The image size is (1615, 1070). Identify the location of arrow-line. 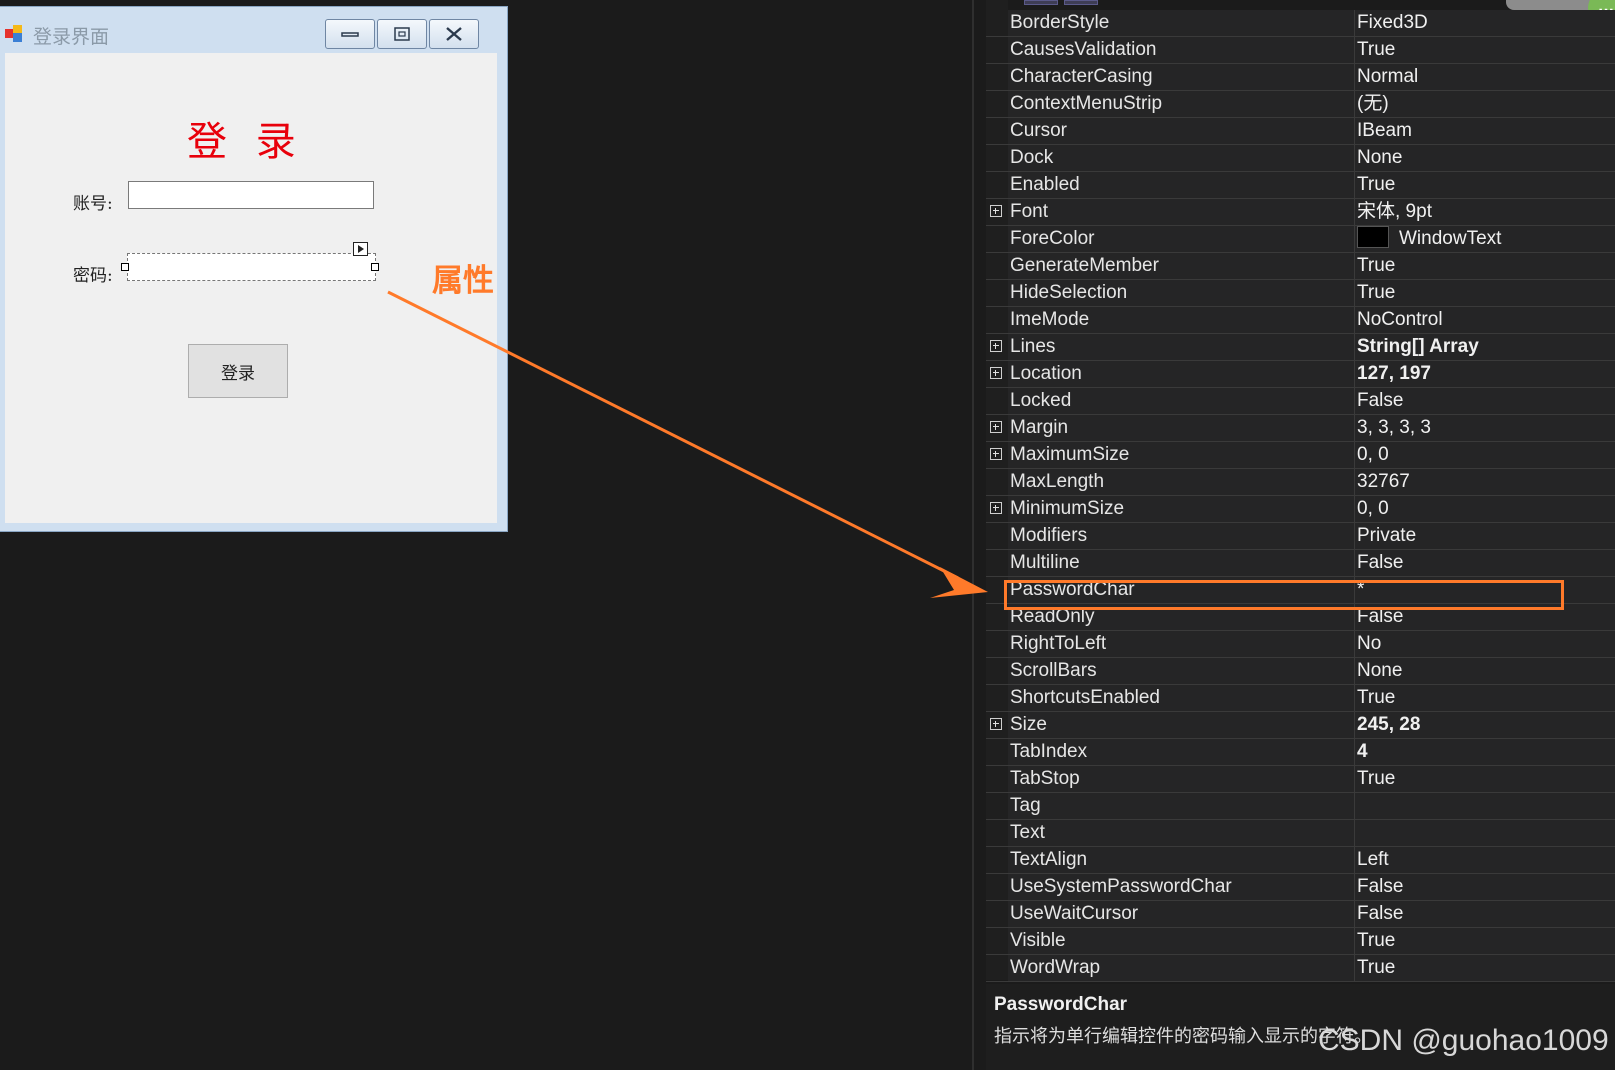
(673, 435).